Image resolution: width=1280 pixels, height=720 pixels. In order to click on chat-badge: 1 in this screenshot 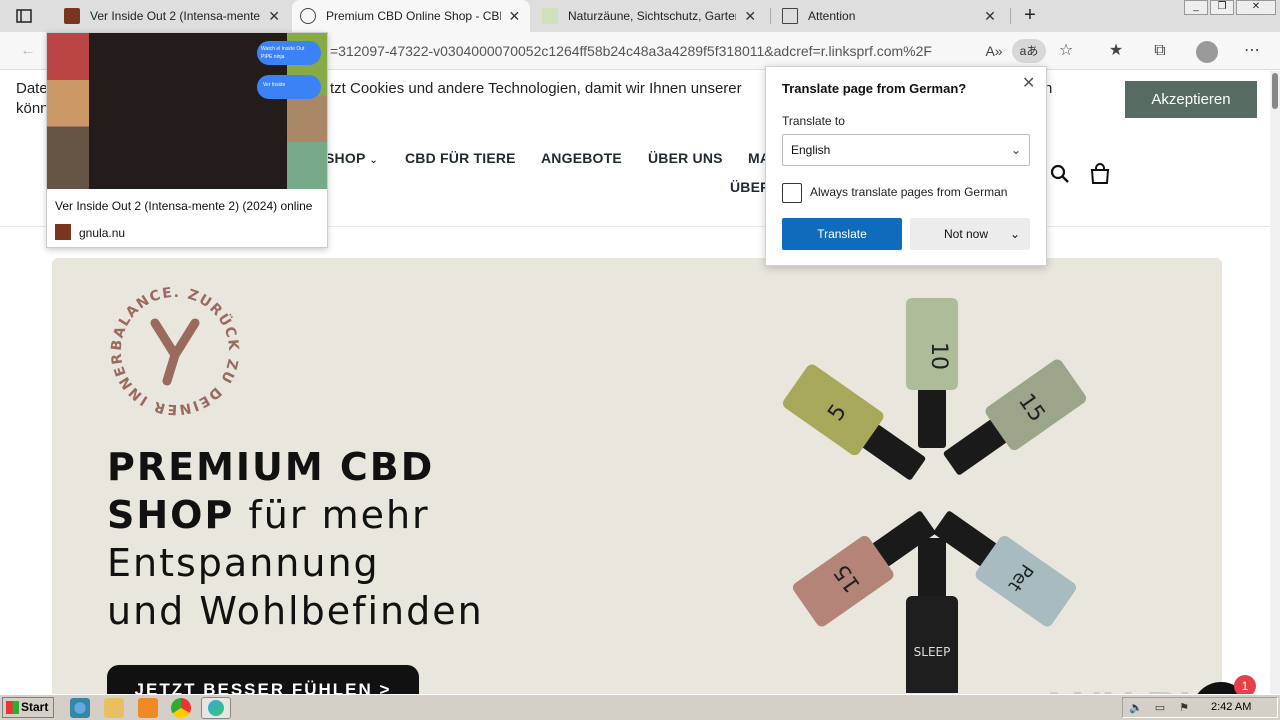, I will do `click(1245, 684)`.